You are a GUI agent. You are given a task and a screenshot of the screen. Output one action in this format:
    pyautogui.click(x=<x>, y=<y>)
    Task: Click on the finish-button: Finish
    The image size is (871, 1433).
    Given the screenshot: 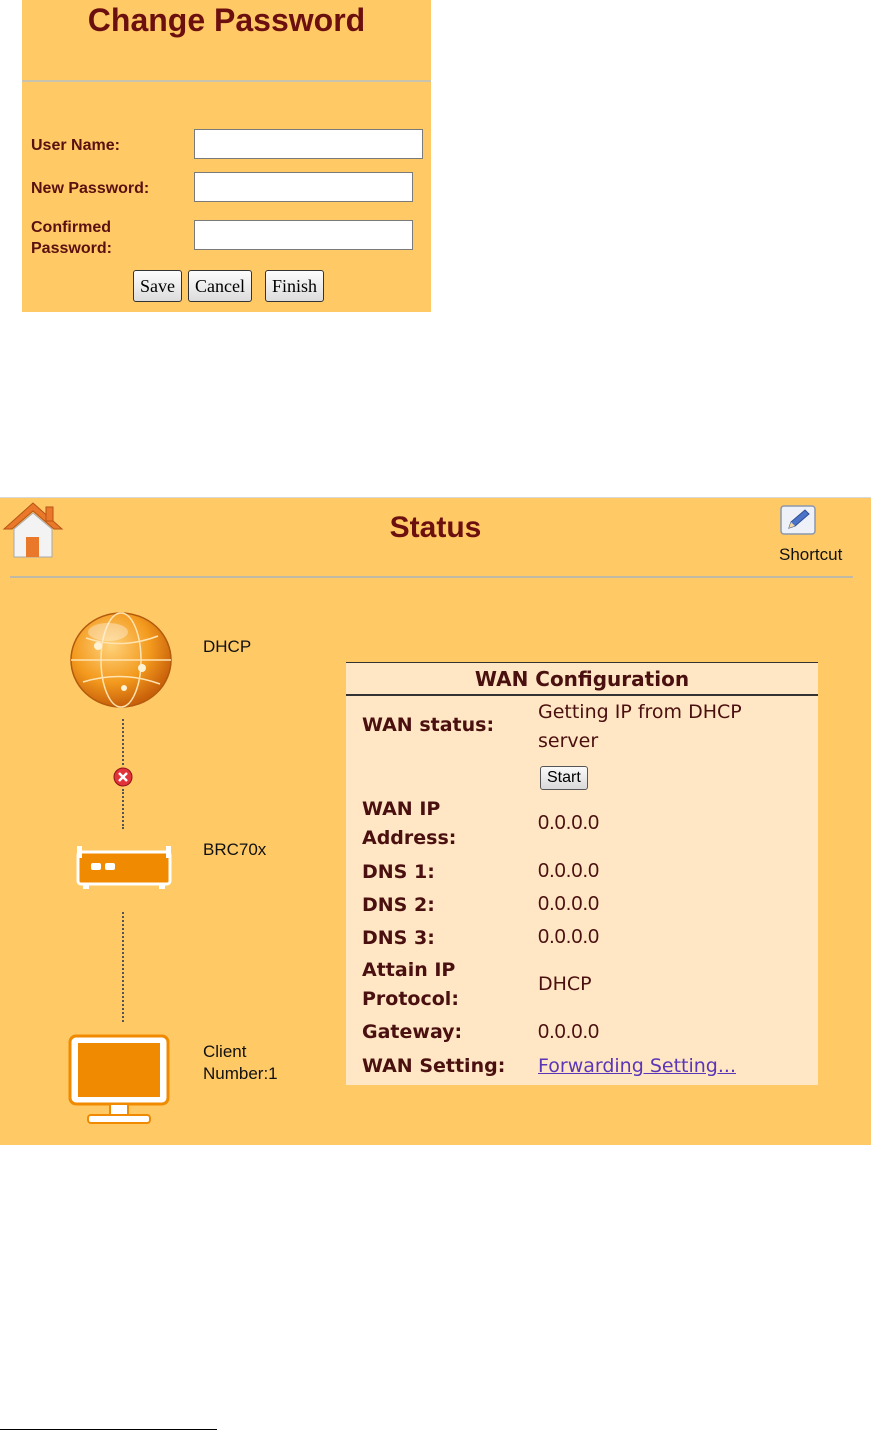 What is the action you would take?
    pyautogui.click(x=295, y=286)
    